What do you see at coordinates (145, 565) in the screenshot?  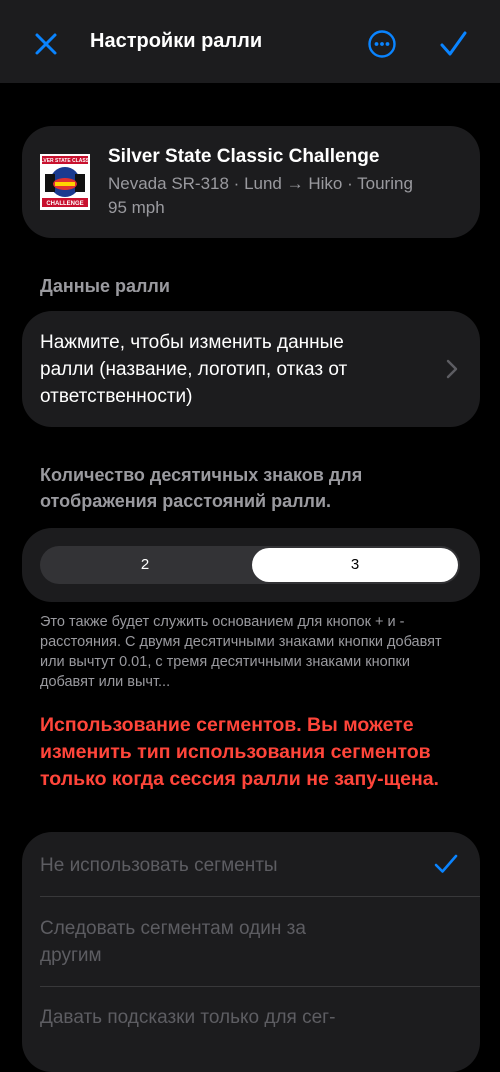 I see `decimals-option-2: 2` at bounding box center [145, 565].